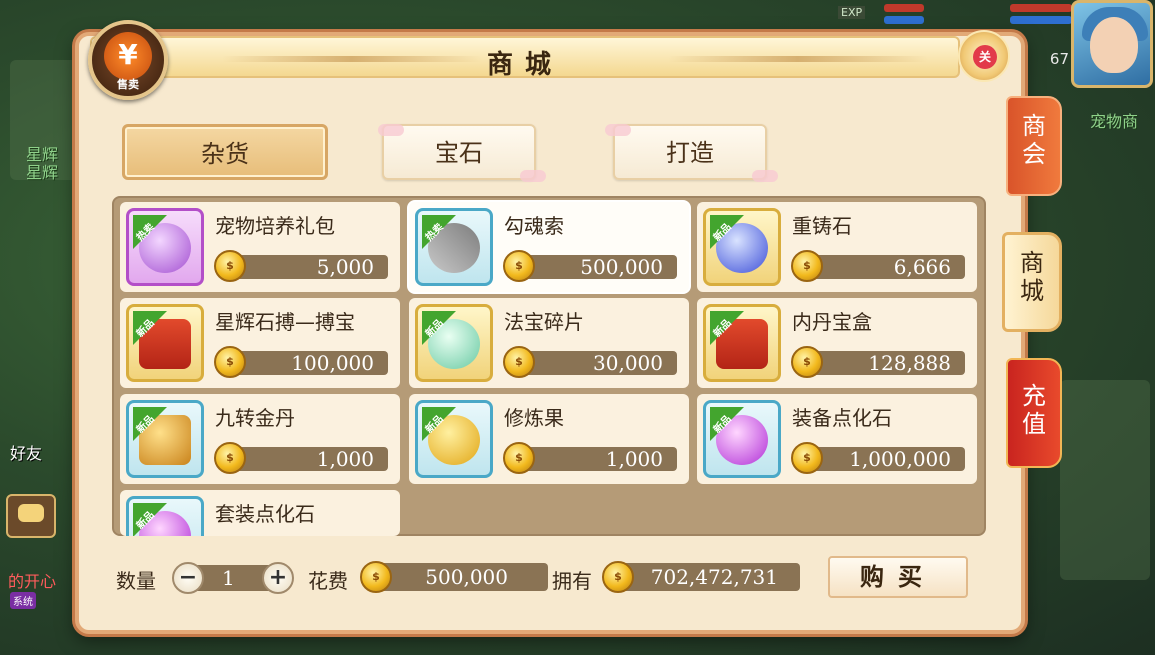 Image resolution: width=1155 pixels, height=655 pixels. Describe the element at coordinates (534, 418) in the screenshot. I see `item-name: 修炼果` at that location.